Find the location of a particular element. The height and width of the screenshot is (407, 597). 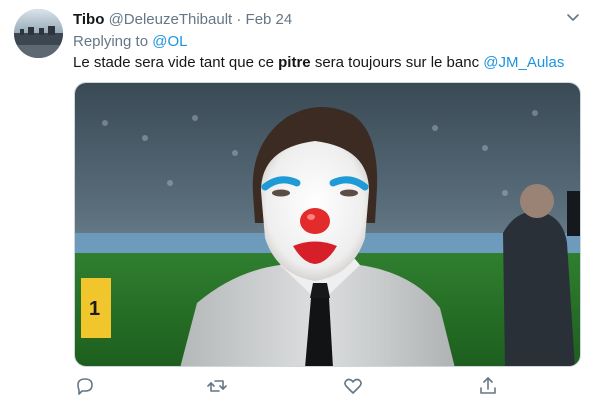

replying-to: Replying to @OL is located at coordinates (130, 42).